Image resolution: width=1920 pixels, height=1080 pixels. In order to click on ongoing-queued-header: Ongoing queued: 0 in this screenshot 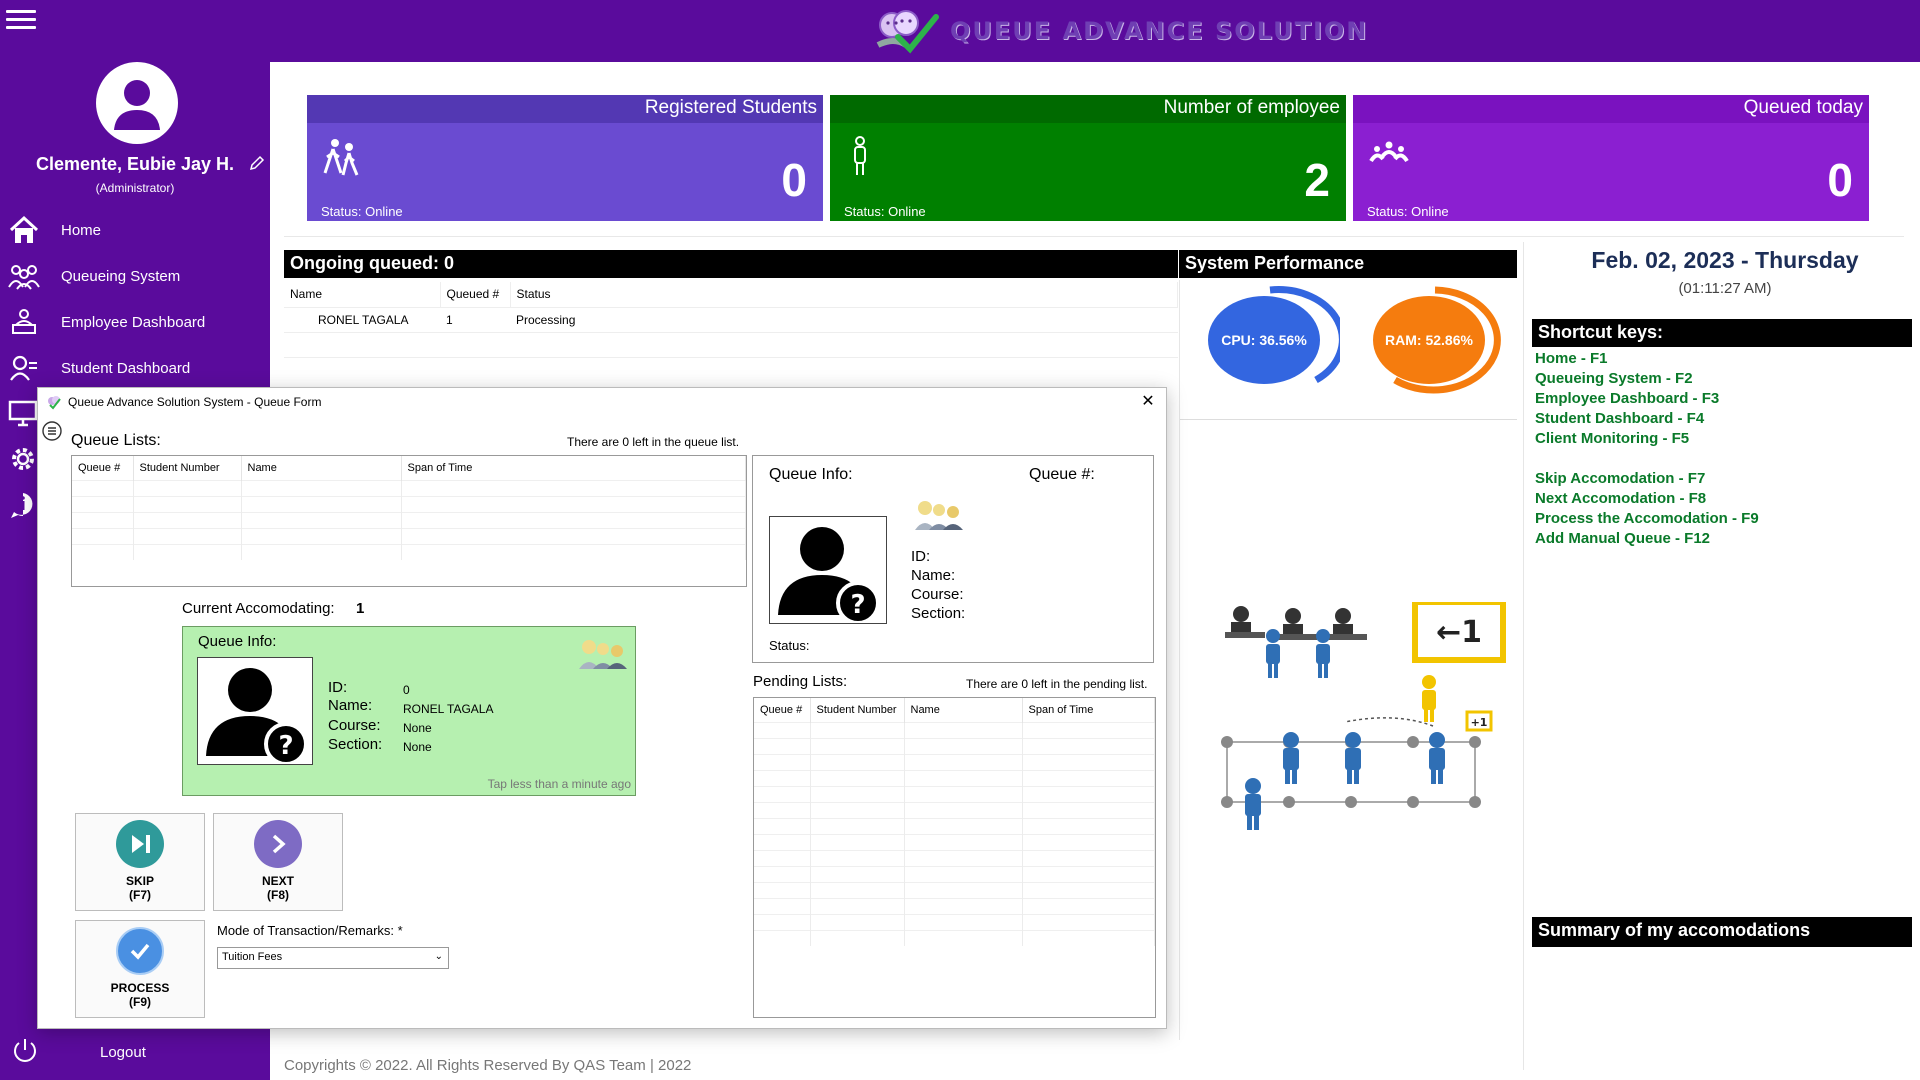, I will do `click(731, 264)`.